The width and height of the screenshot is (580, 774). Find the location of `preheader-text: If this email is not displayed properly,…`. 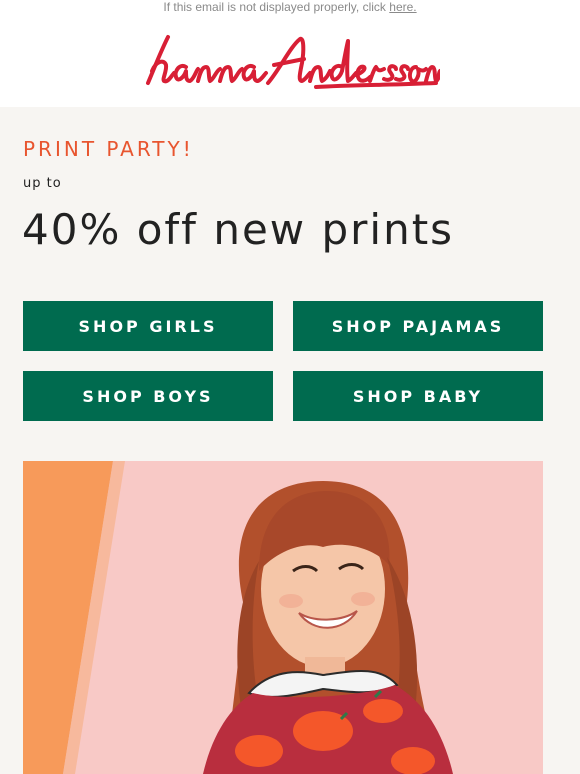

preheader-text: If this email is not displayed properly,… is located at coordinates (274, 7).